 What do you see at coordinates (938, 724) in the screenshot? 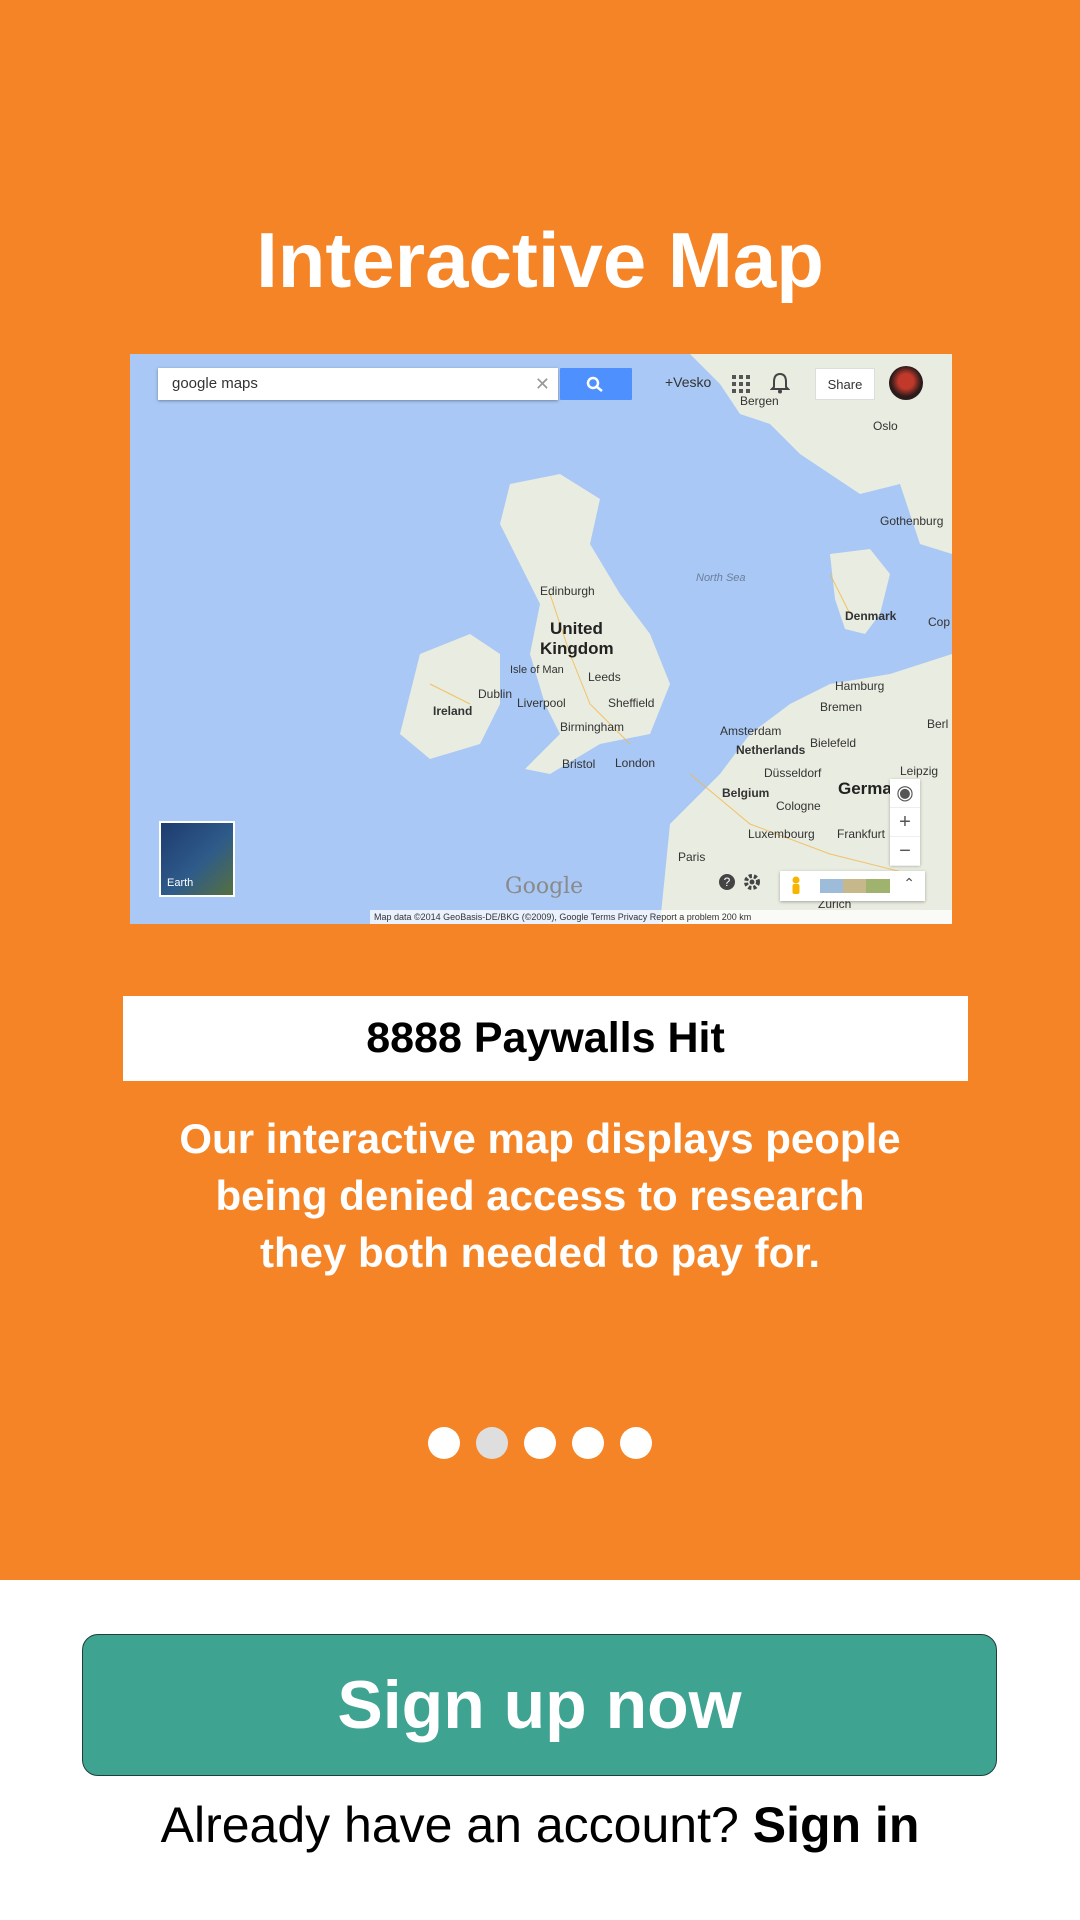
I see `map-label-berl: Berl` at bounding box center [938, 724].